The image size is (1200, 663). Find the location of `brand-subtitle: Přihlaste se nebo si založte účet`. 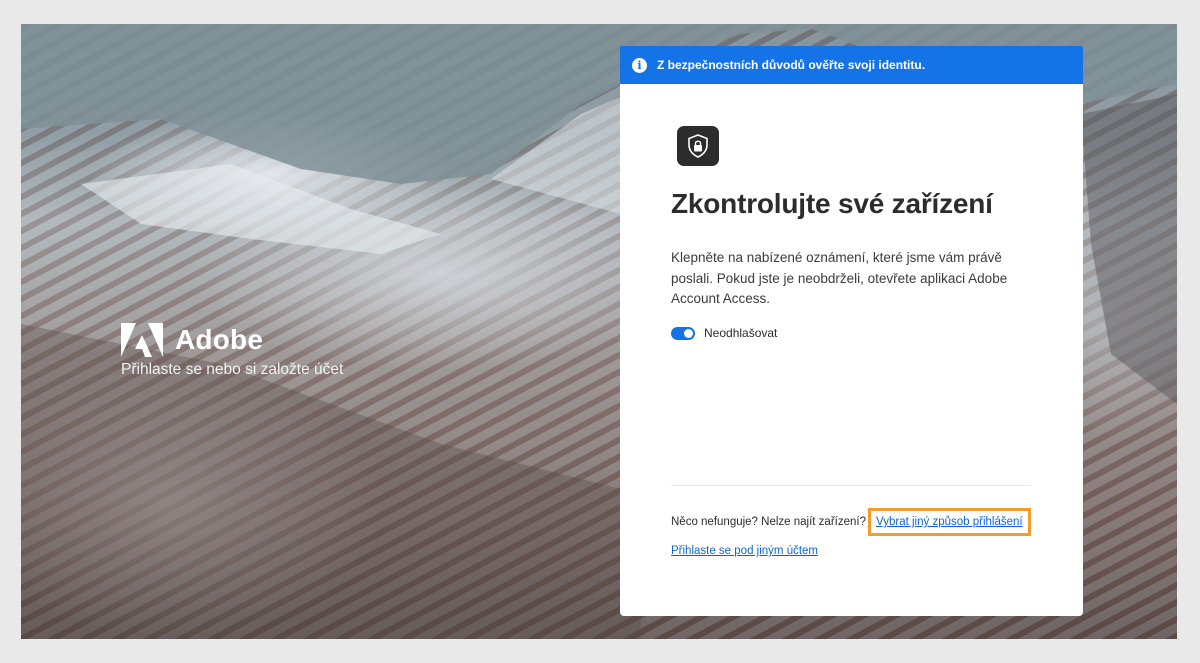

brand-subtitle: Přihlaste se nebo si založte účet is located at coordinates (232, 369).